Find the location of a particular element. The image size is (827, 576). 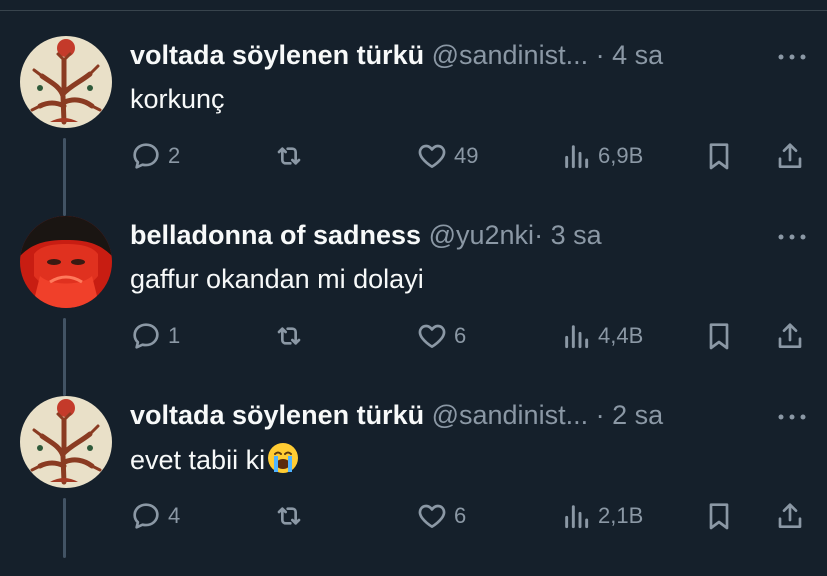

tweet-text: evet tabii ki is located at coordinates (214, 459).